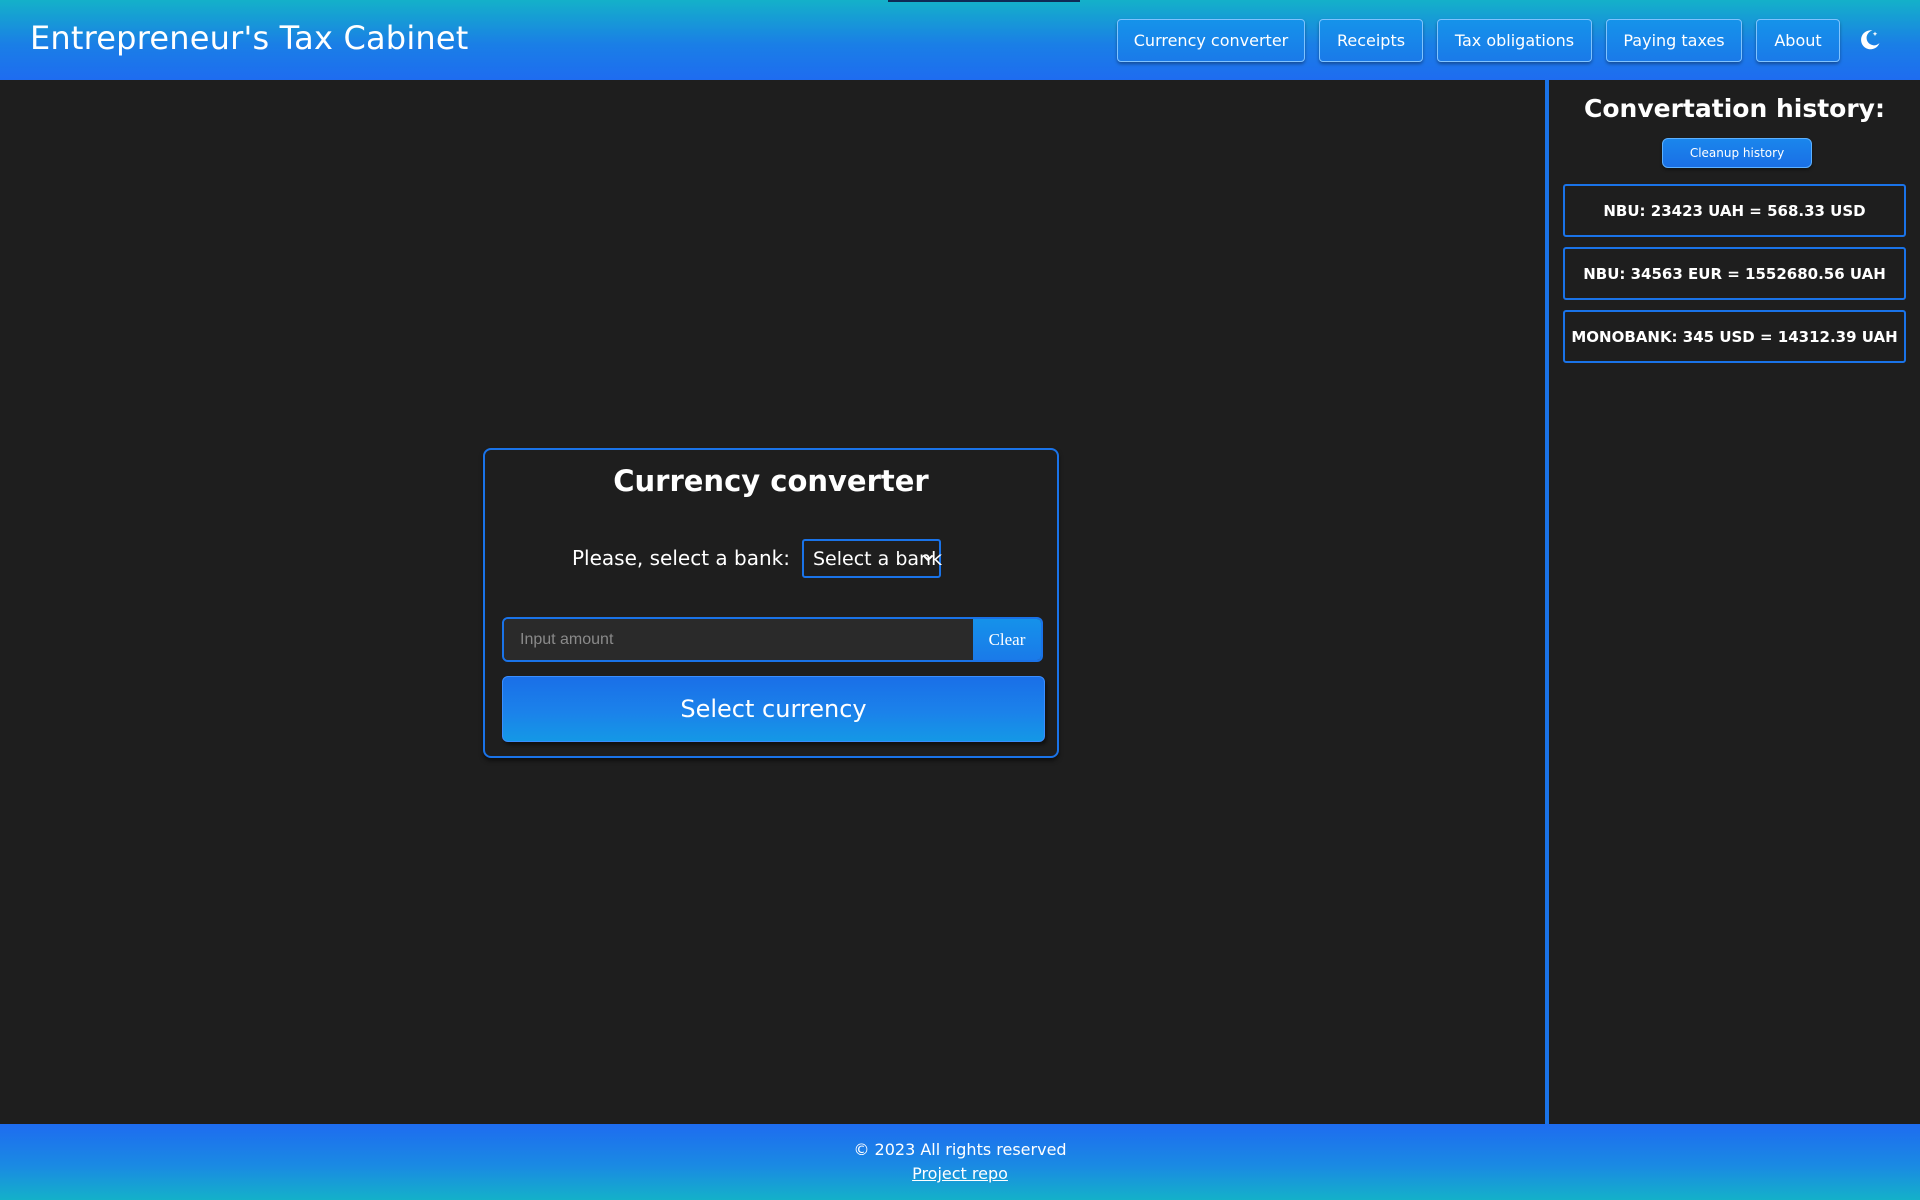 This screenshot has width=1920, height=1200. I want to click on moon-icon, so click(1870, 40).